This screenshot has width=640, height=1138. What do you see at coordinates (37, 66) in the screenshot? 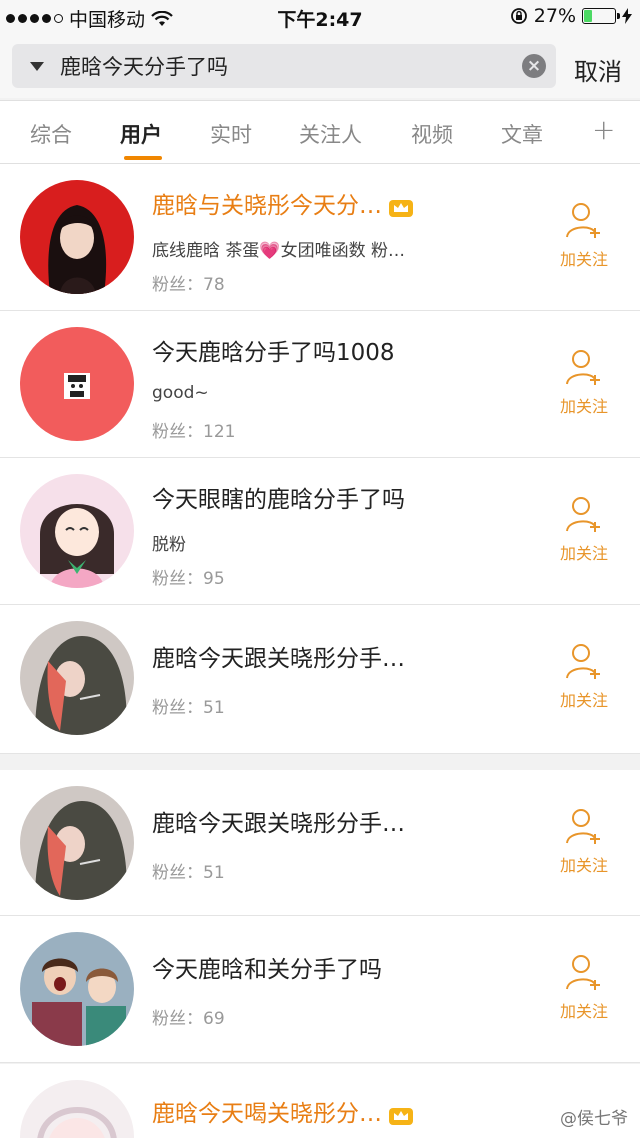
I see `search-type-dropdown-icon` at bounding box center [37, 66].